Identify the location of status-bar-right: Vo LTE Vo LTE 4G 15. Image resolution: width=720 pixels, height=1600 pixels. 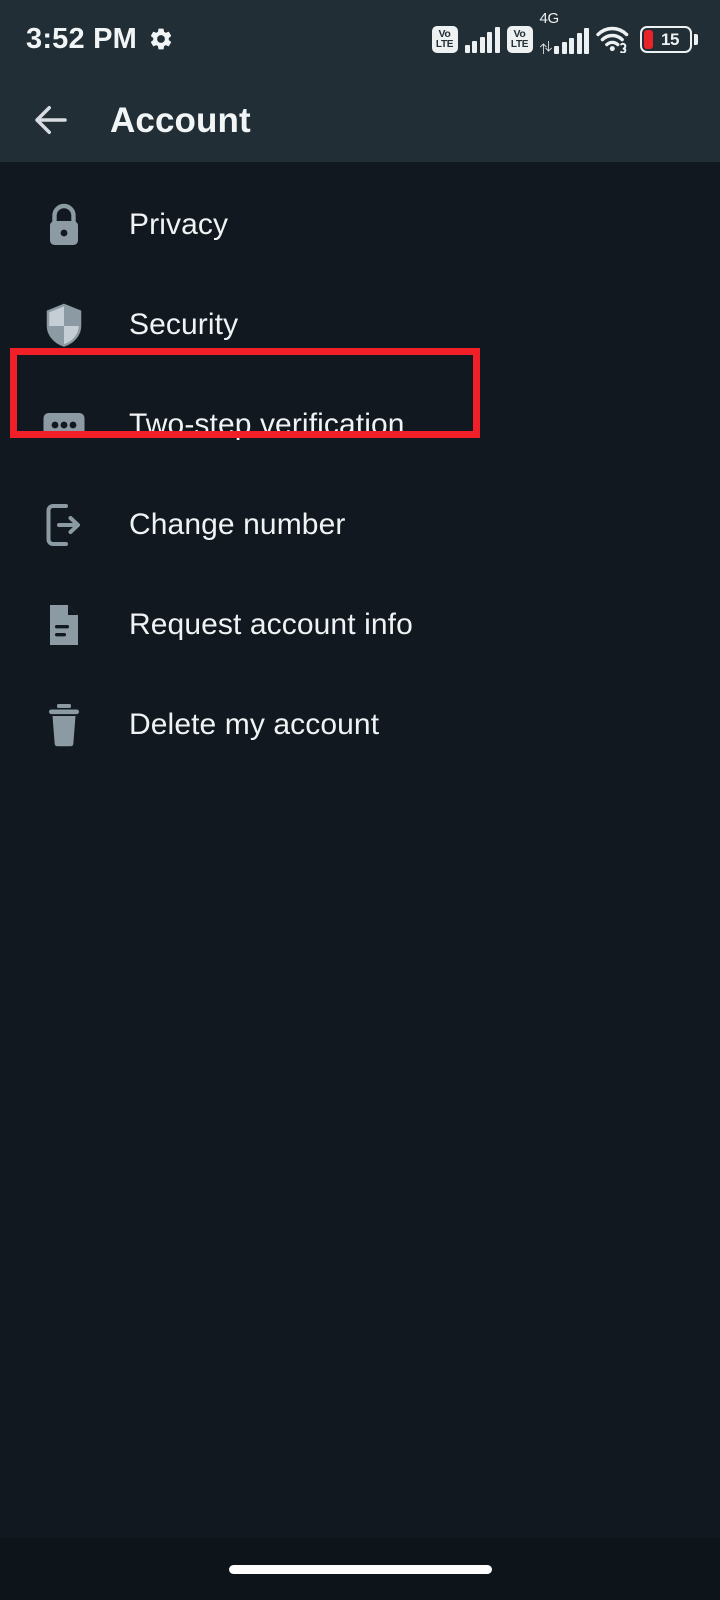
(564, 32).